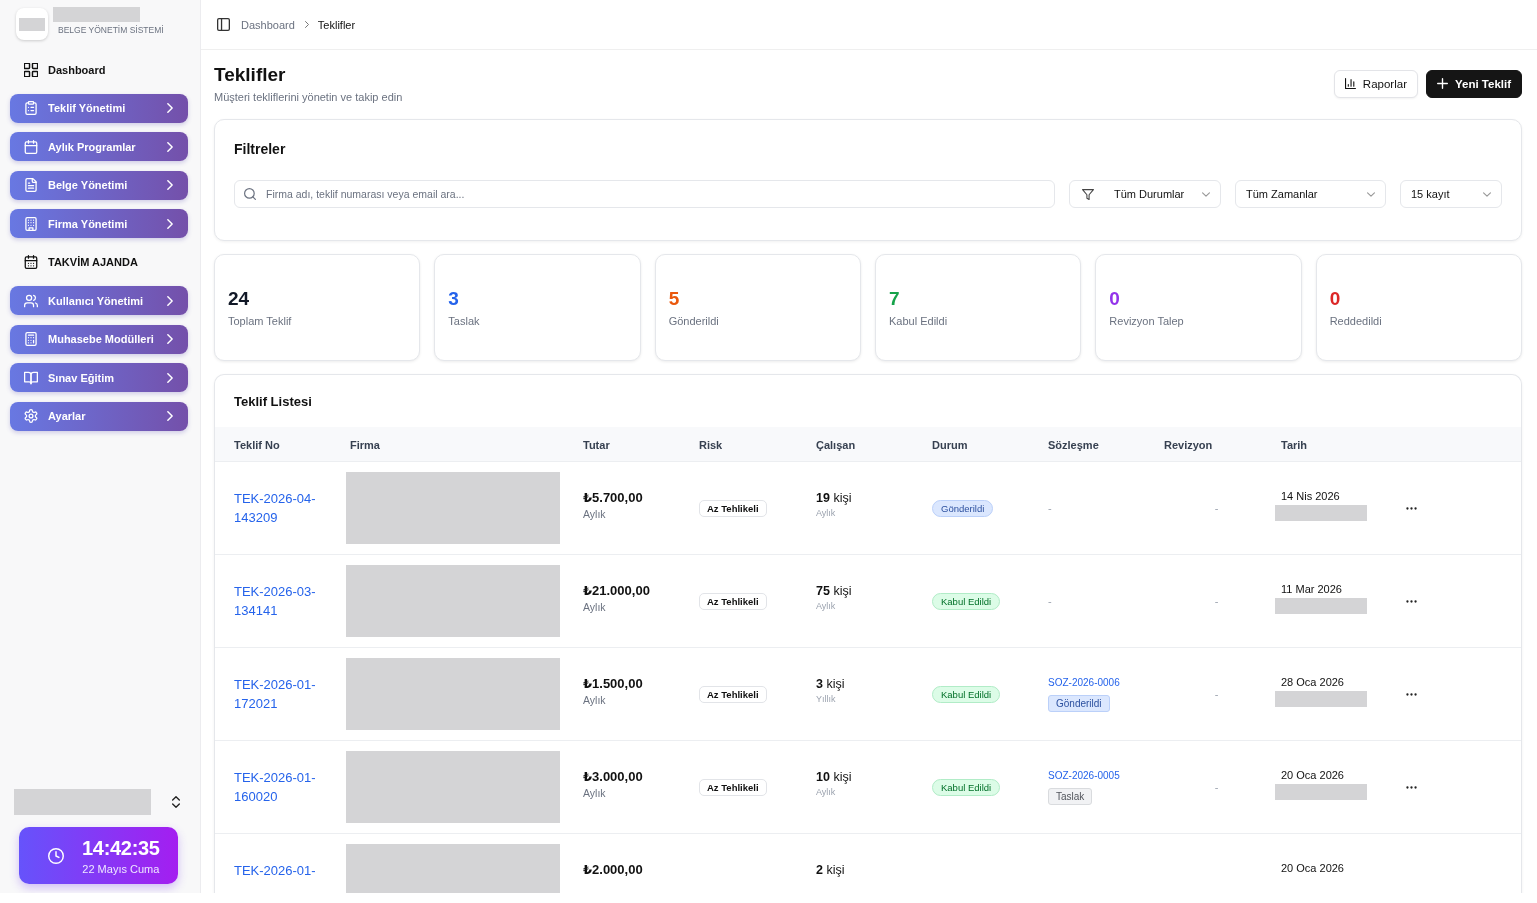  I want to click on users-icon, so click(31, 300).